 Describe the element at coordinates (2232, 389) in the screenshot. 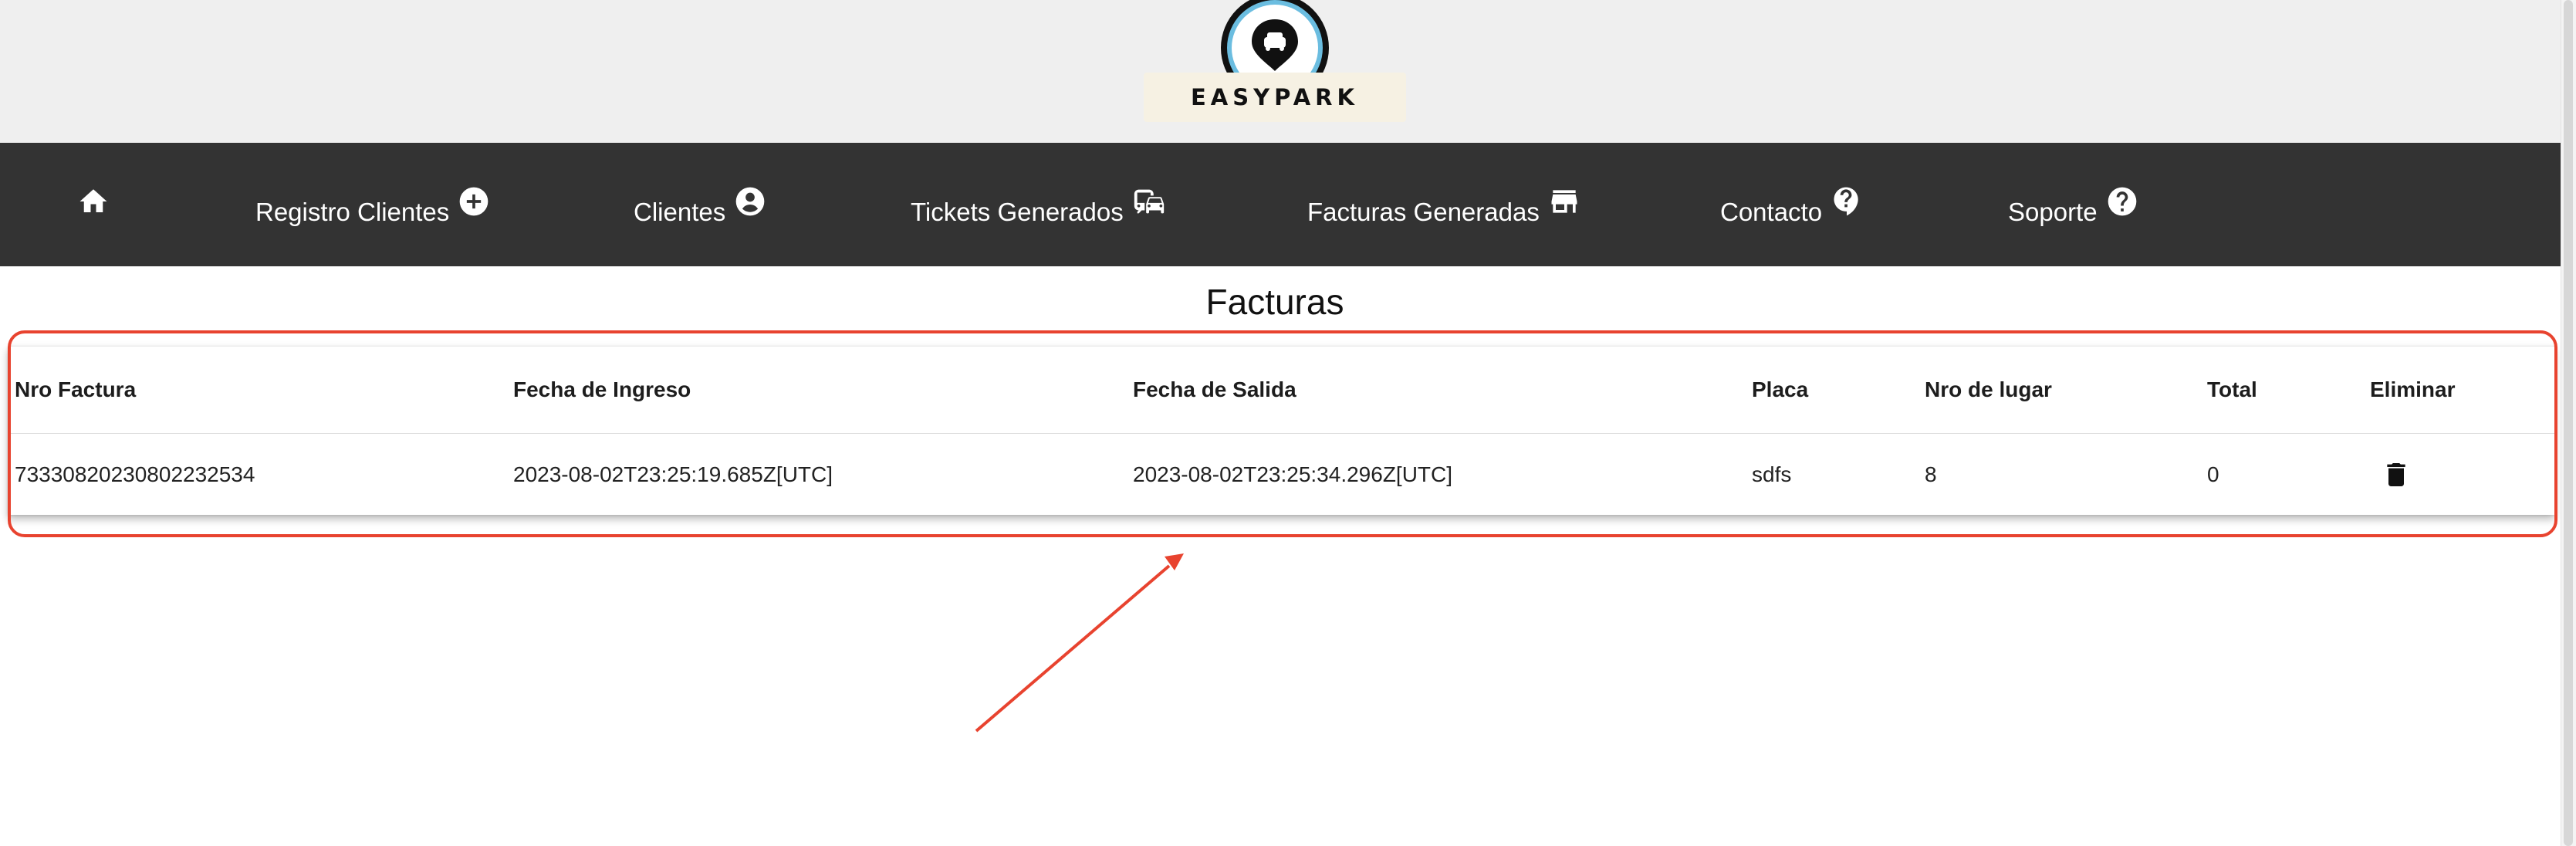

I see `column-header: Total` at that location.